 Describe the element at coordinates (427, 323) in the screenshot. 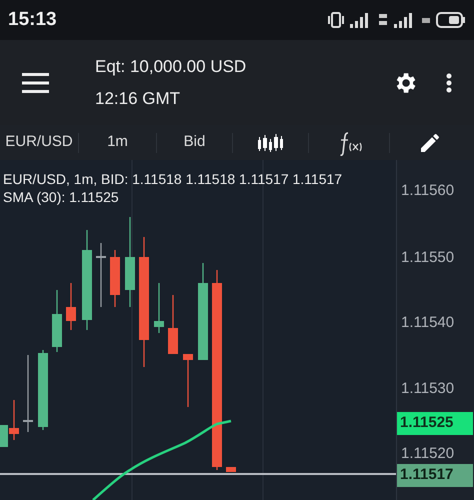

I see `price-label: 1.11540` at that location.